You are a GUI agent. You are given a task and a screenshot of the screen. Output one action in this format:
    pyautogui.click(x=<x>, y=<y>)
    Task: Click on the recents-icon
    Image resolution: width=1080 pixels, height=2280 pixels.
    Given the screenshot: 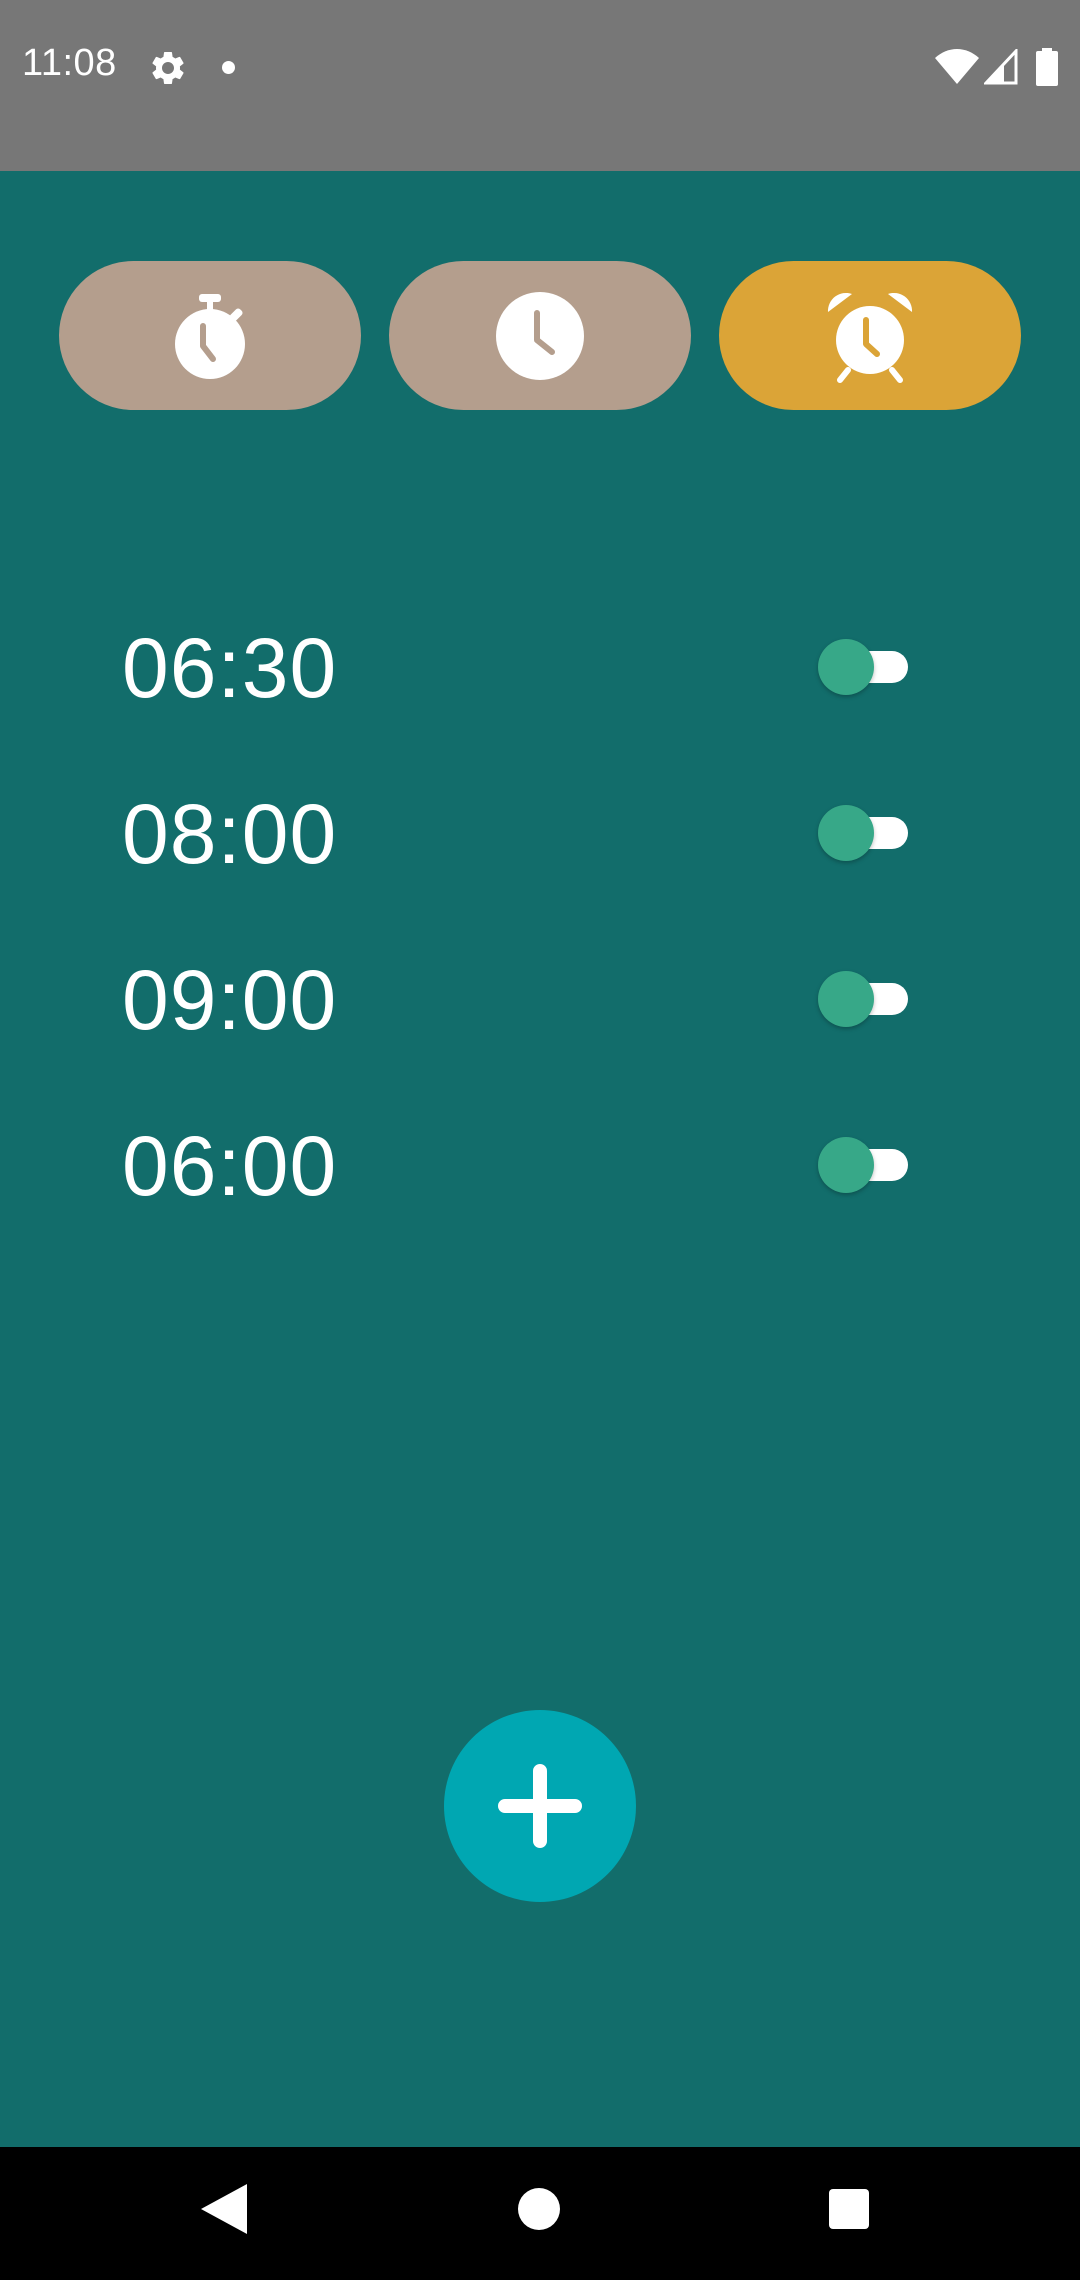 What is the action you would take?
    pyautogui.click(x=849, y=2209)
    